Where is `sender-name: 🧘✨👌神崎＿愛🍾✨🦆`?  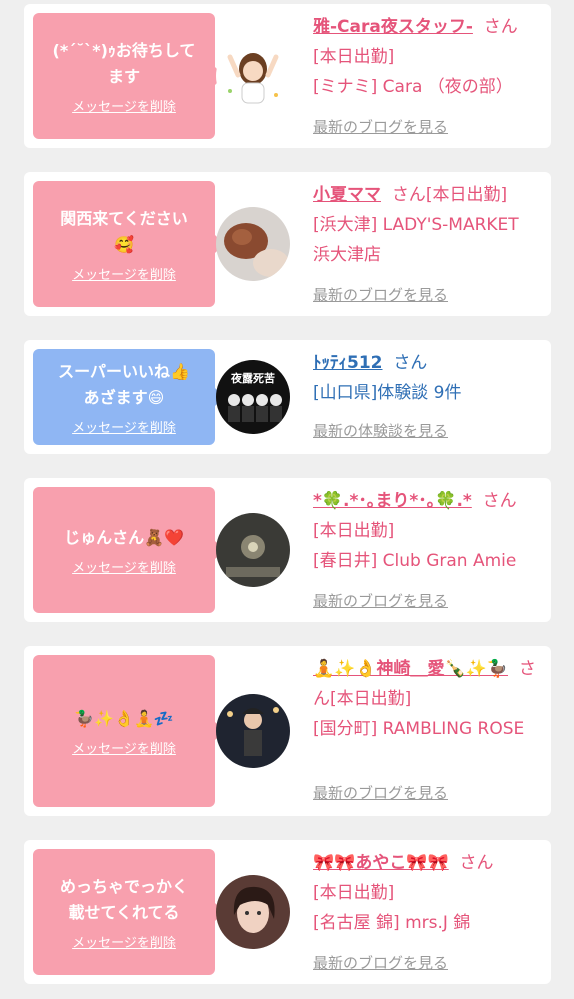 sender-name: 🧘✨👌神崎＿愛🍾✨🦆 is located at coordinates (410, 669).